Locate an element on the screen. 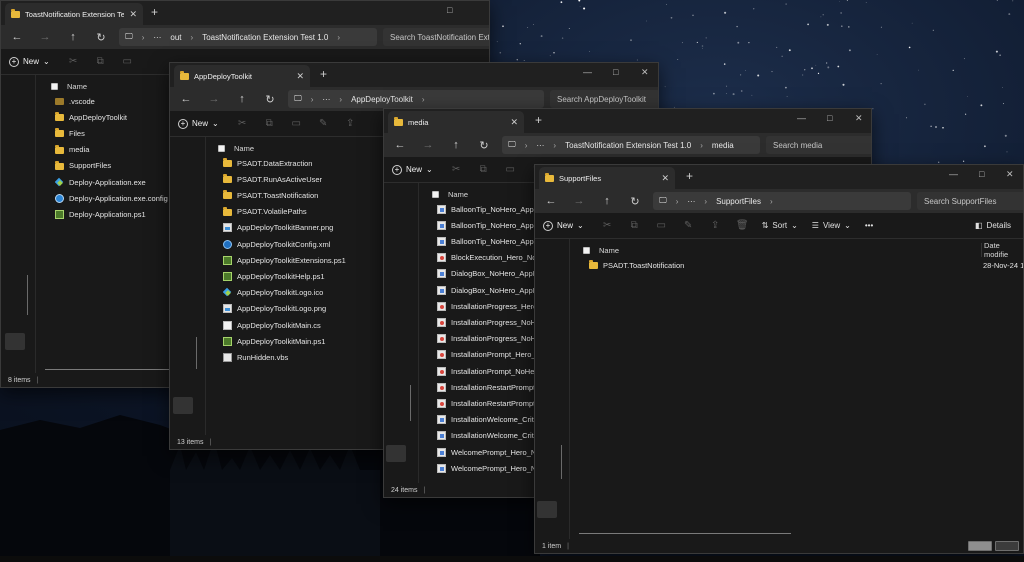  list-item: AppDeployToolkitConfig.xml is located at coordinates (308, 244).